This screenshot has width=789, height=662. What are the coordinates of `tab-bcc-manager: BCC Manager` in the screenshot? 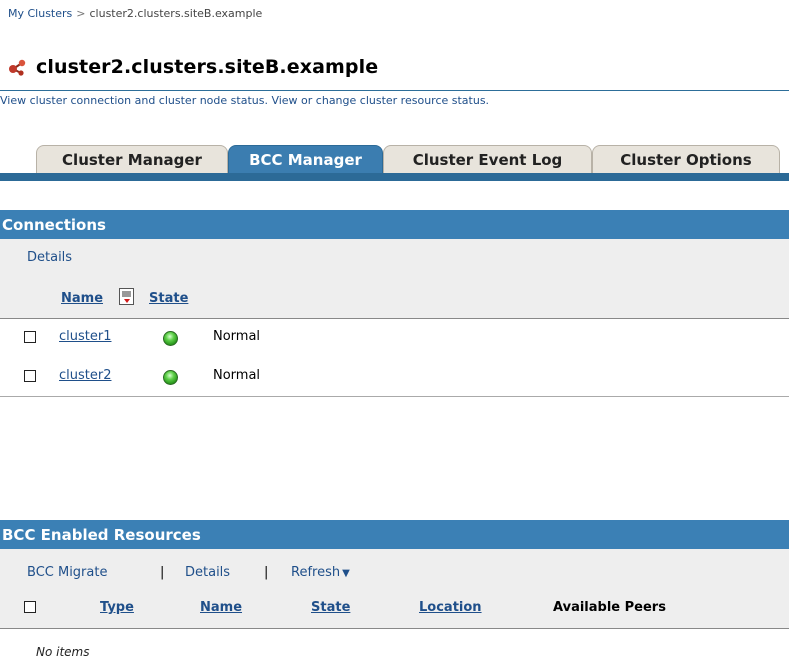 It's located at (305, 159).